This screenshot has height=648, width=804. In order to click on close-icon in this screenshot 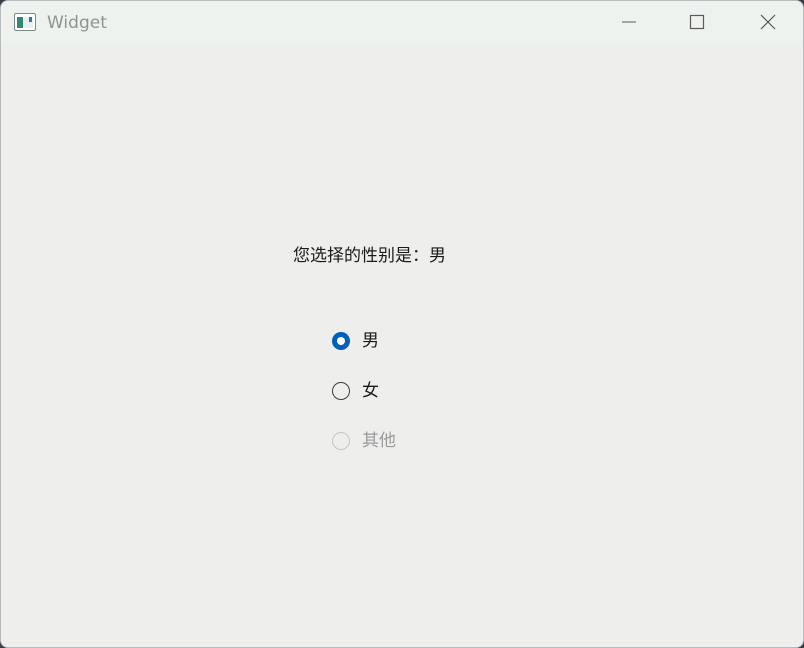, I will do `click(768, 24)`.